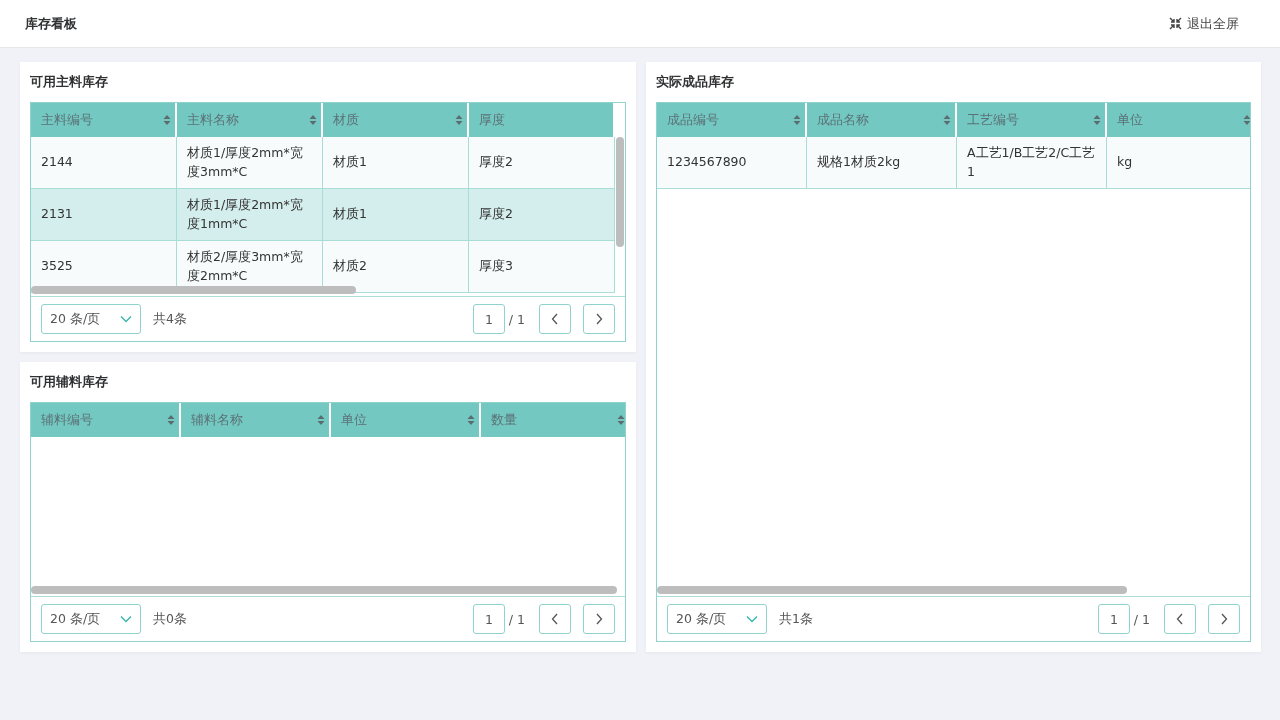  Describe the element at coordinates (406, 420) in the screenshot. I see `column-header: 单位` at that location.